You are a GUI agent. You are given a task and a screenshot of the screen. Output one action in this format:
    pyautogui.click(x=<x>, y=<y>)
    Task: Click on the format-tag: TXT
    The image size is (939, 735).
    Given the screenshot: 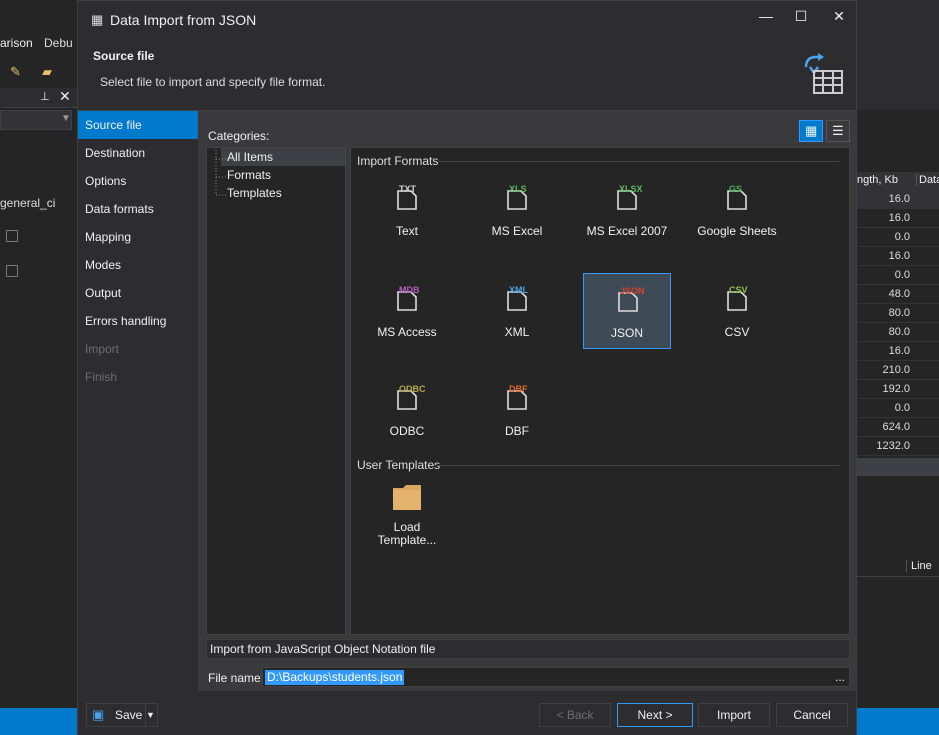 What is the action you would take?
    pyautogui.click(x=407, y=189)
    